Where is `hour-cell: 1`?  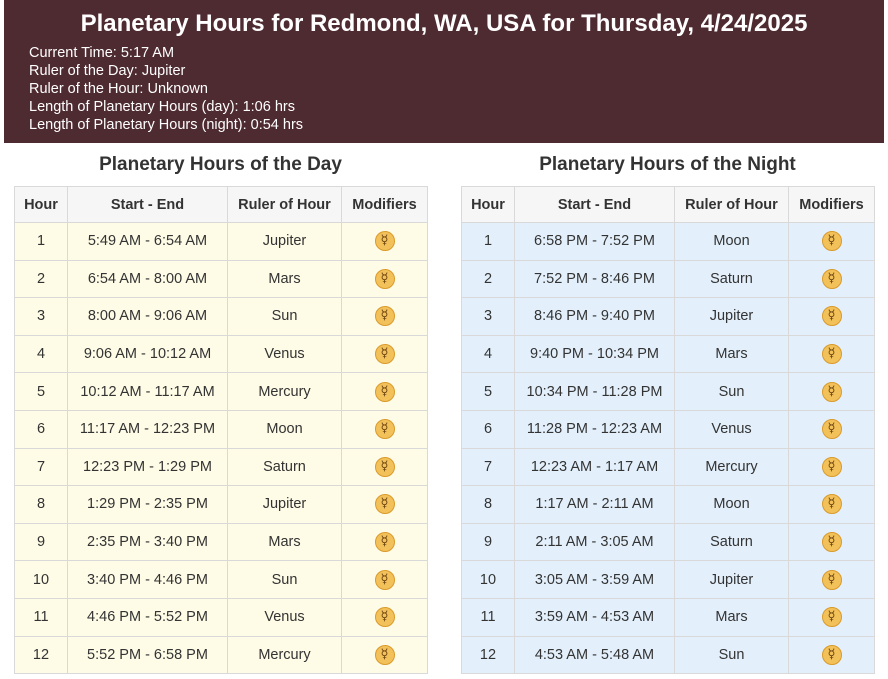 hour-cell: 1 is located at coordinates (488, 241).